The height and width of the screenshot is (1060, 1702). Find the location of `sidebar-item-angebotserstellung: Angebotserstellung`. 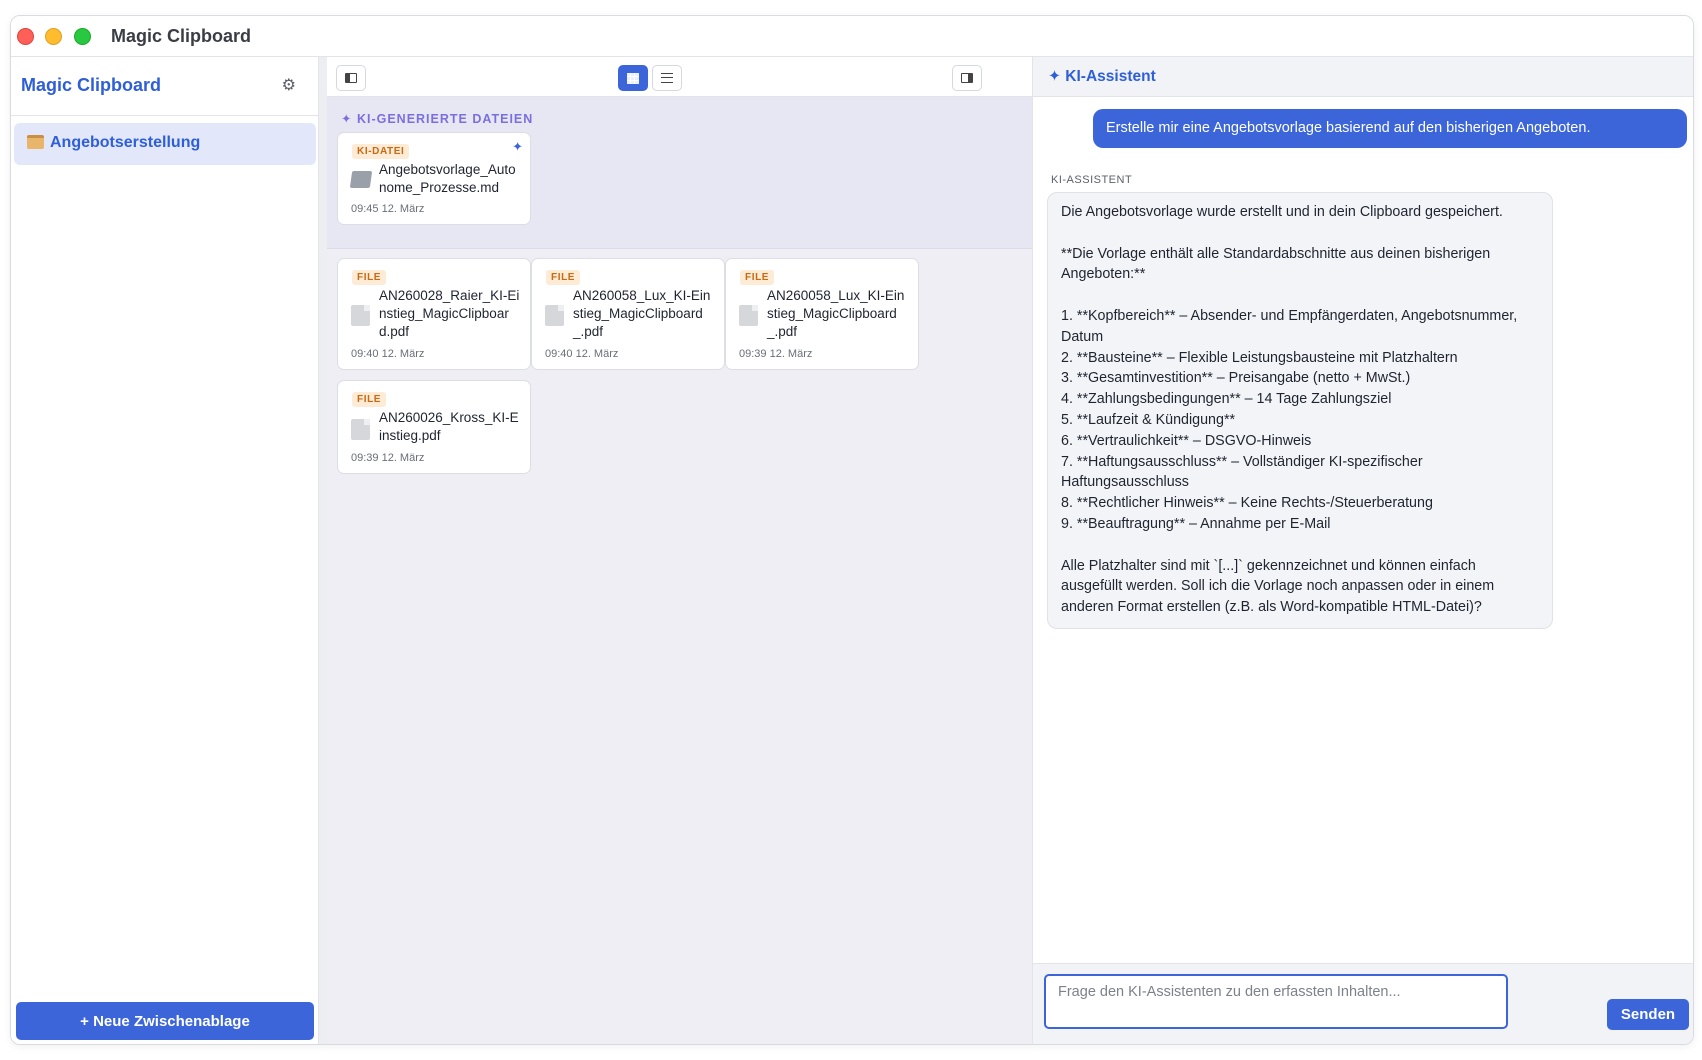

sidebar-item-angebotserstellung: Angebotserstellung is located at coordinates (165, 144).